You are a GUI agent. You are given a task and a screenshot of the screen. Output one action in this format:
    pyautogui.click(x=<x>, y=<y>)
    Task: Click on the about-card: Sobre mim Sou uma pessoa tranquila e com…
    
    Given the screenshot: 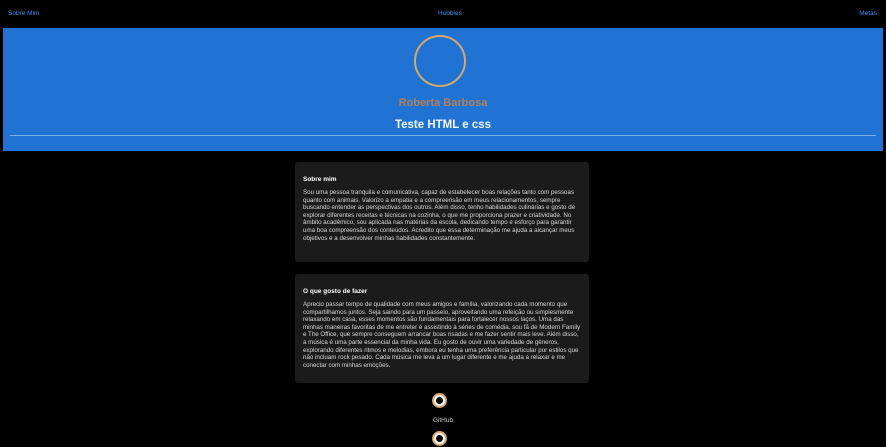 What is the action you would take?
    pyautogui.click(x=442, y=212)
    